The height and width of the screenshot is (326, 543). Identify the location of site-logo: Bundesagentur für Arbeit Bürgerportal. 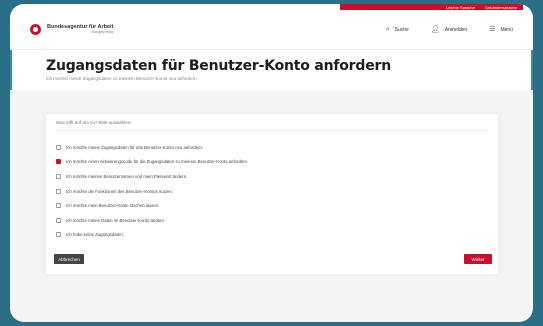
(71, 29).